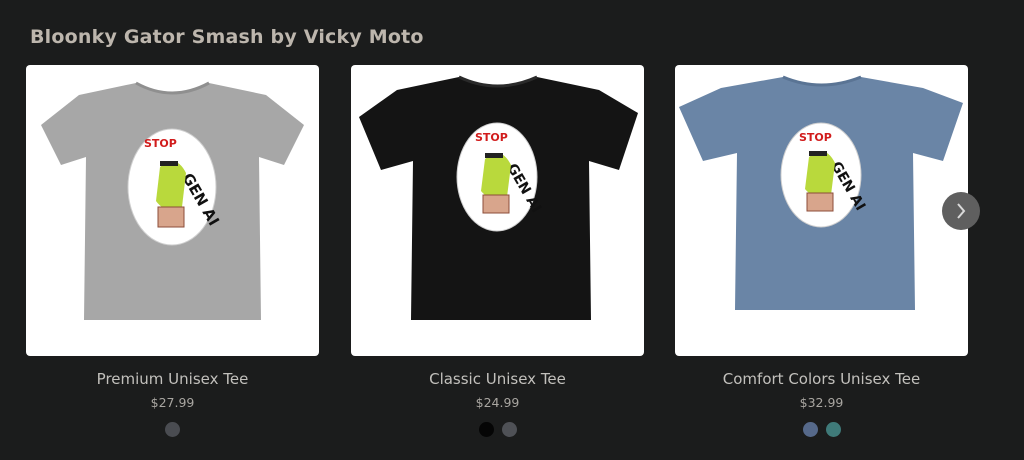 Image resolution: width=1024 pixels, height=460 pixels. Describe the element at coordinates (821, 379) in the screenshot. I see `product-name: Comfort Colors Unisex Tee` at that location.